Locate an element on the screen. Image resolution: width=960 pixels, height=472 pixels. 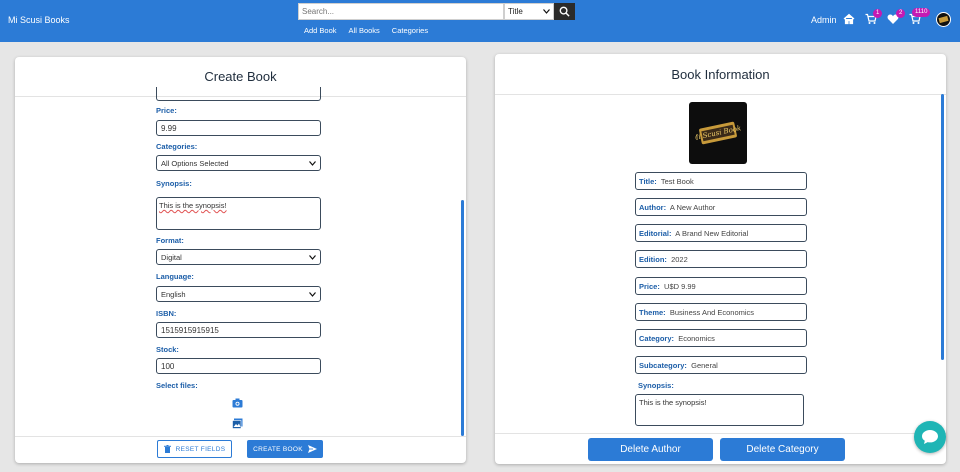
orders-badge: 1110 is located at coordinates (921, 12).